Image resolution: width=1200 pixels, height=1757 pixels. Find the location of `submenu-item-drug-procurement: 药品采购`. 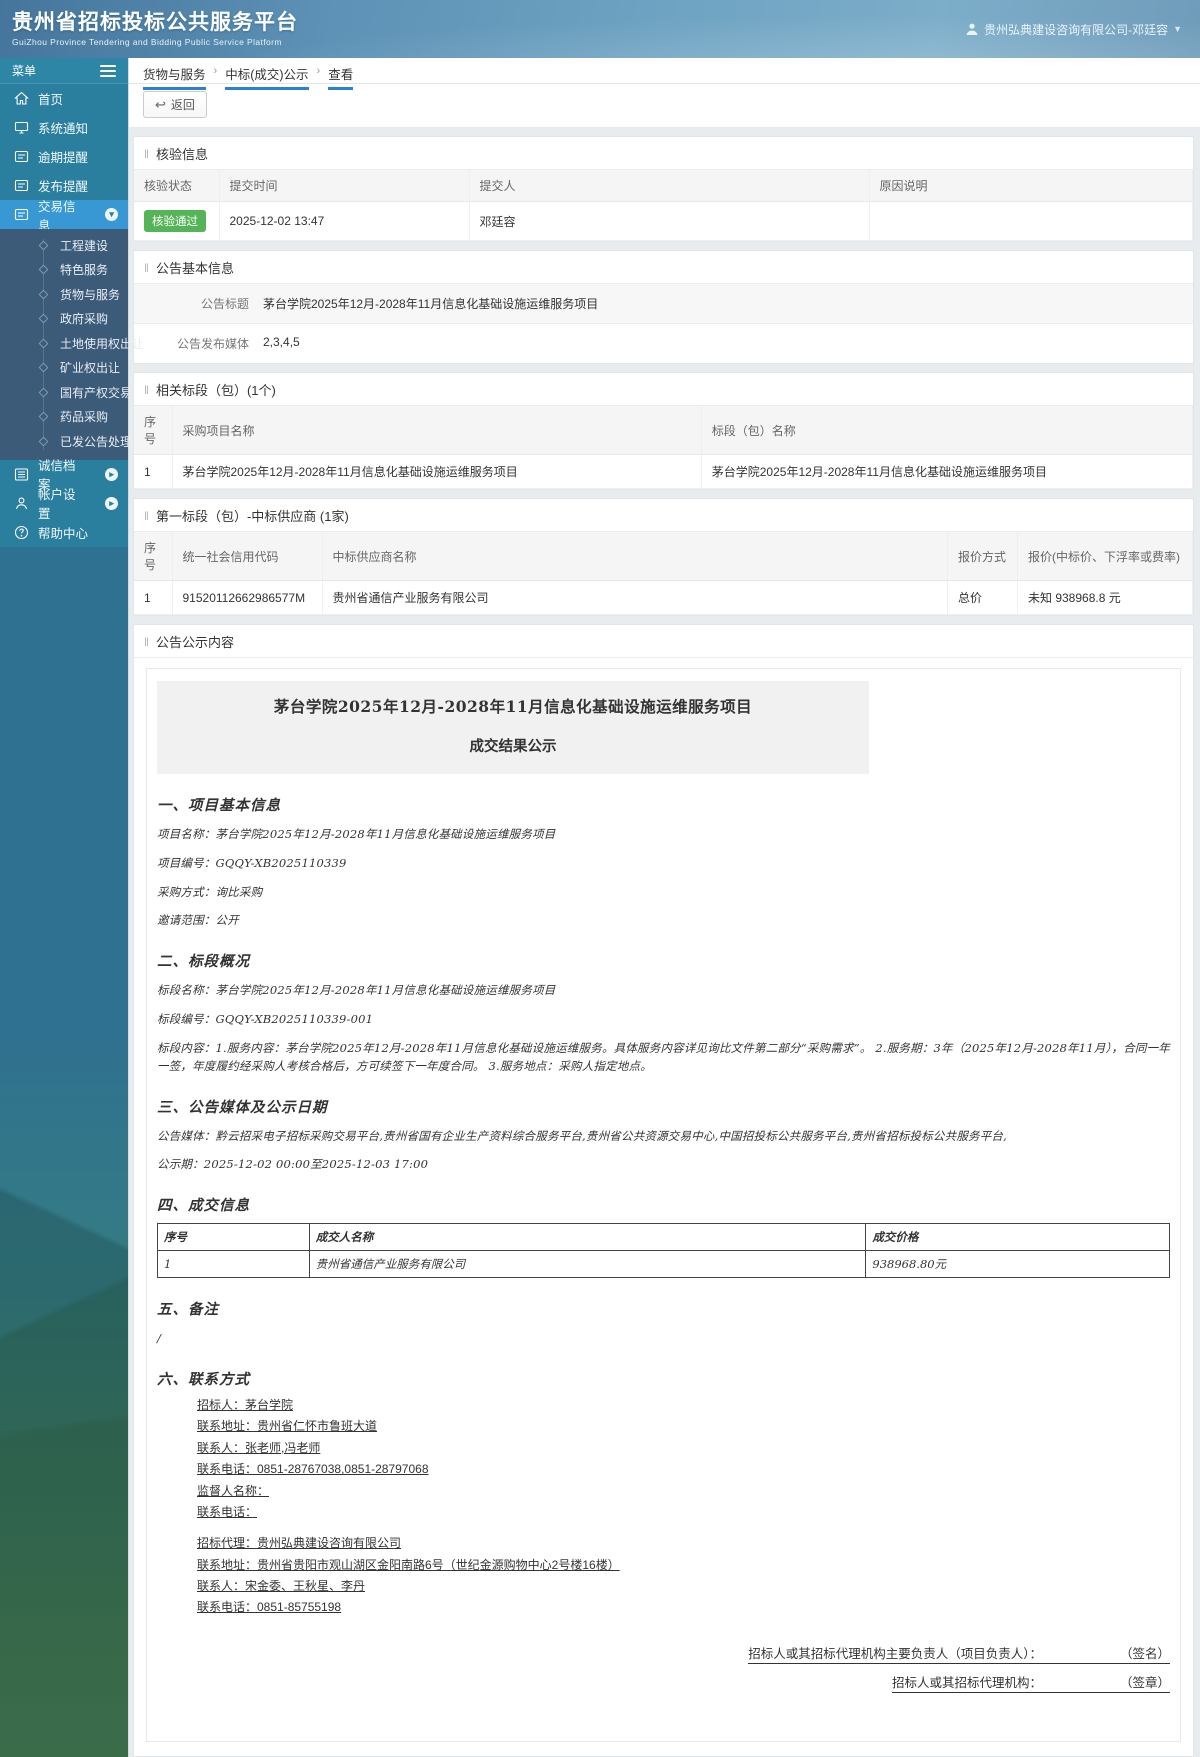

submenu-item-drug-procurement: 药品采购 is located at coordinates (64, 417).